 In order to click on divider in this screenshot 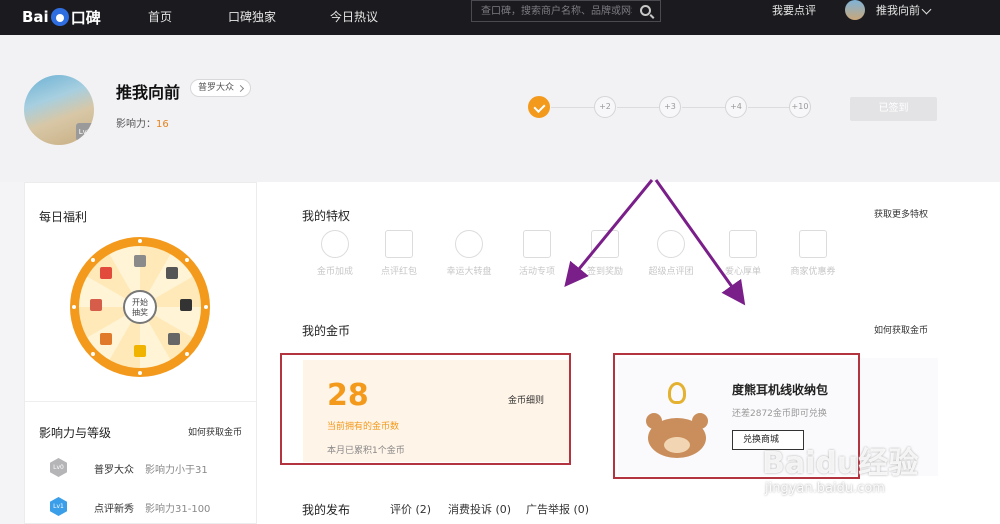, I will do `click(140, 401)`.